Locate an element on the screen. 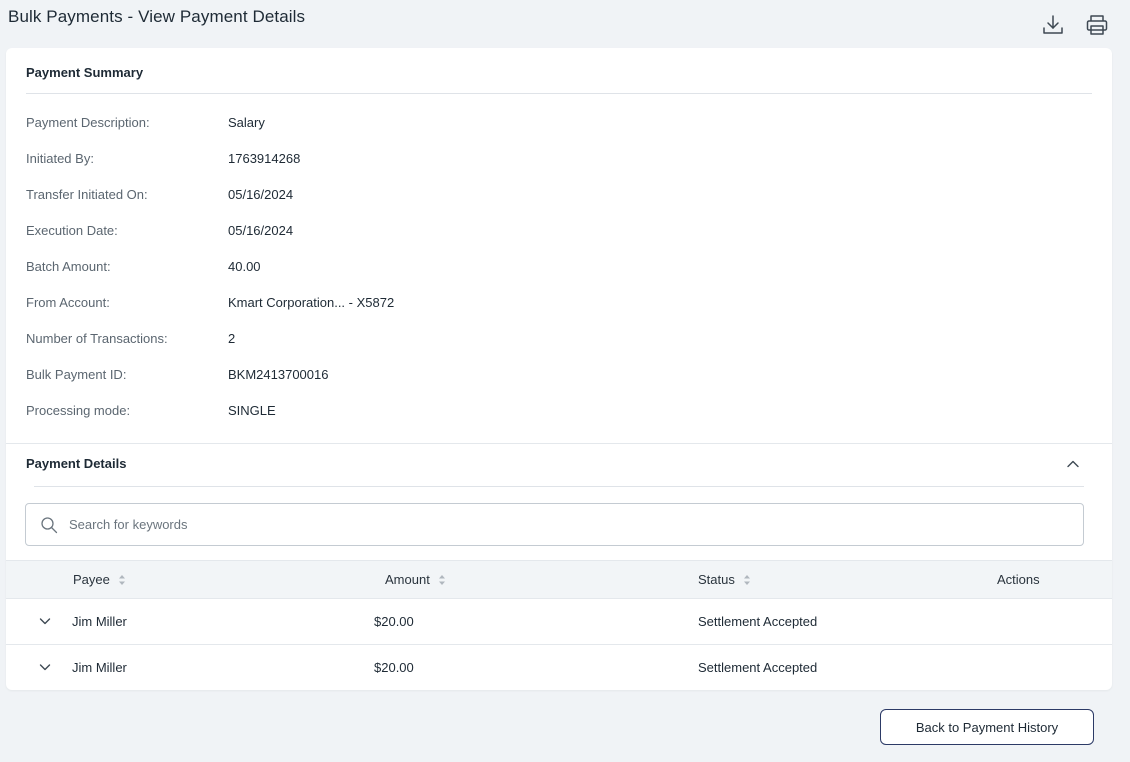  summary-row-execution-date: Execution Date: 05/16/2024 is located at coordinates (210, 230).